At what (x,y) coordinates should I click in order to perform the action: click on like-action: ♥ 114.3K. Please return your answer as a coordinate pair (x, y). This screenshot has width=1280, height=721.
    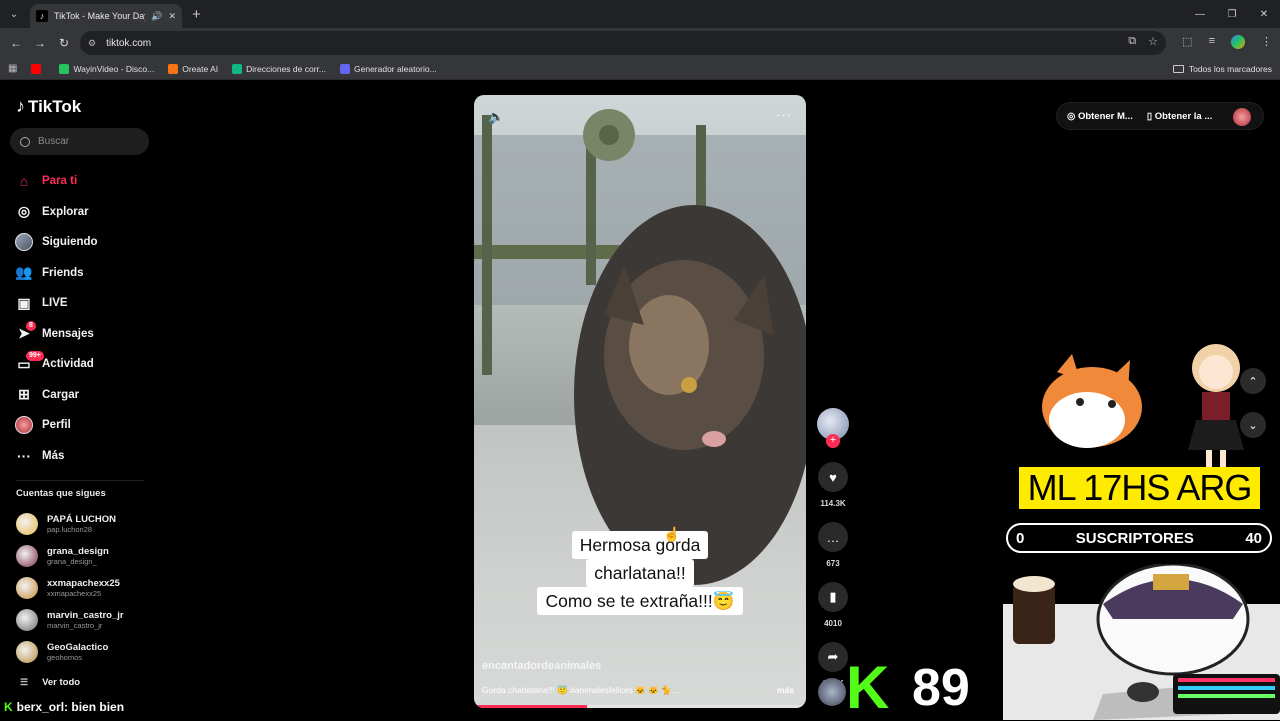
    Looking at the image, I should click on (833, 485).